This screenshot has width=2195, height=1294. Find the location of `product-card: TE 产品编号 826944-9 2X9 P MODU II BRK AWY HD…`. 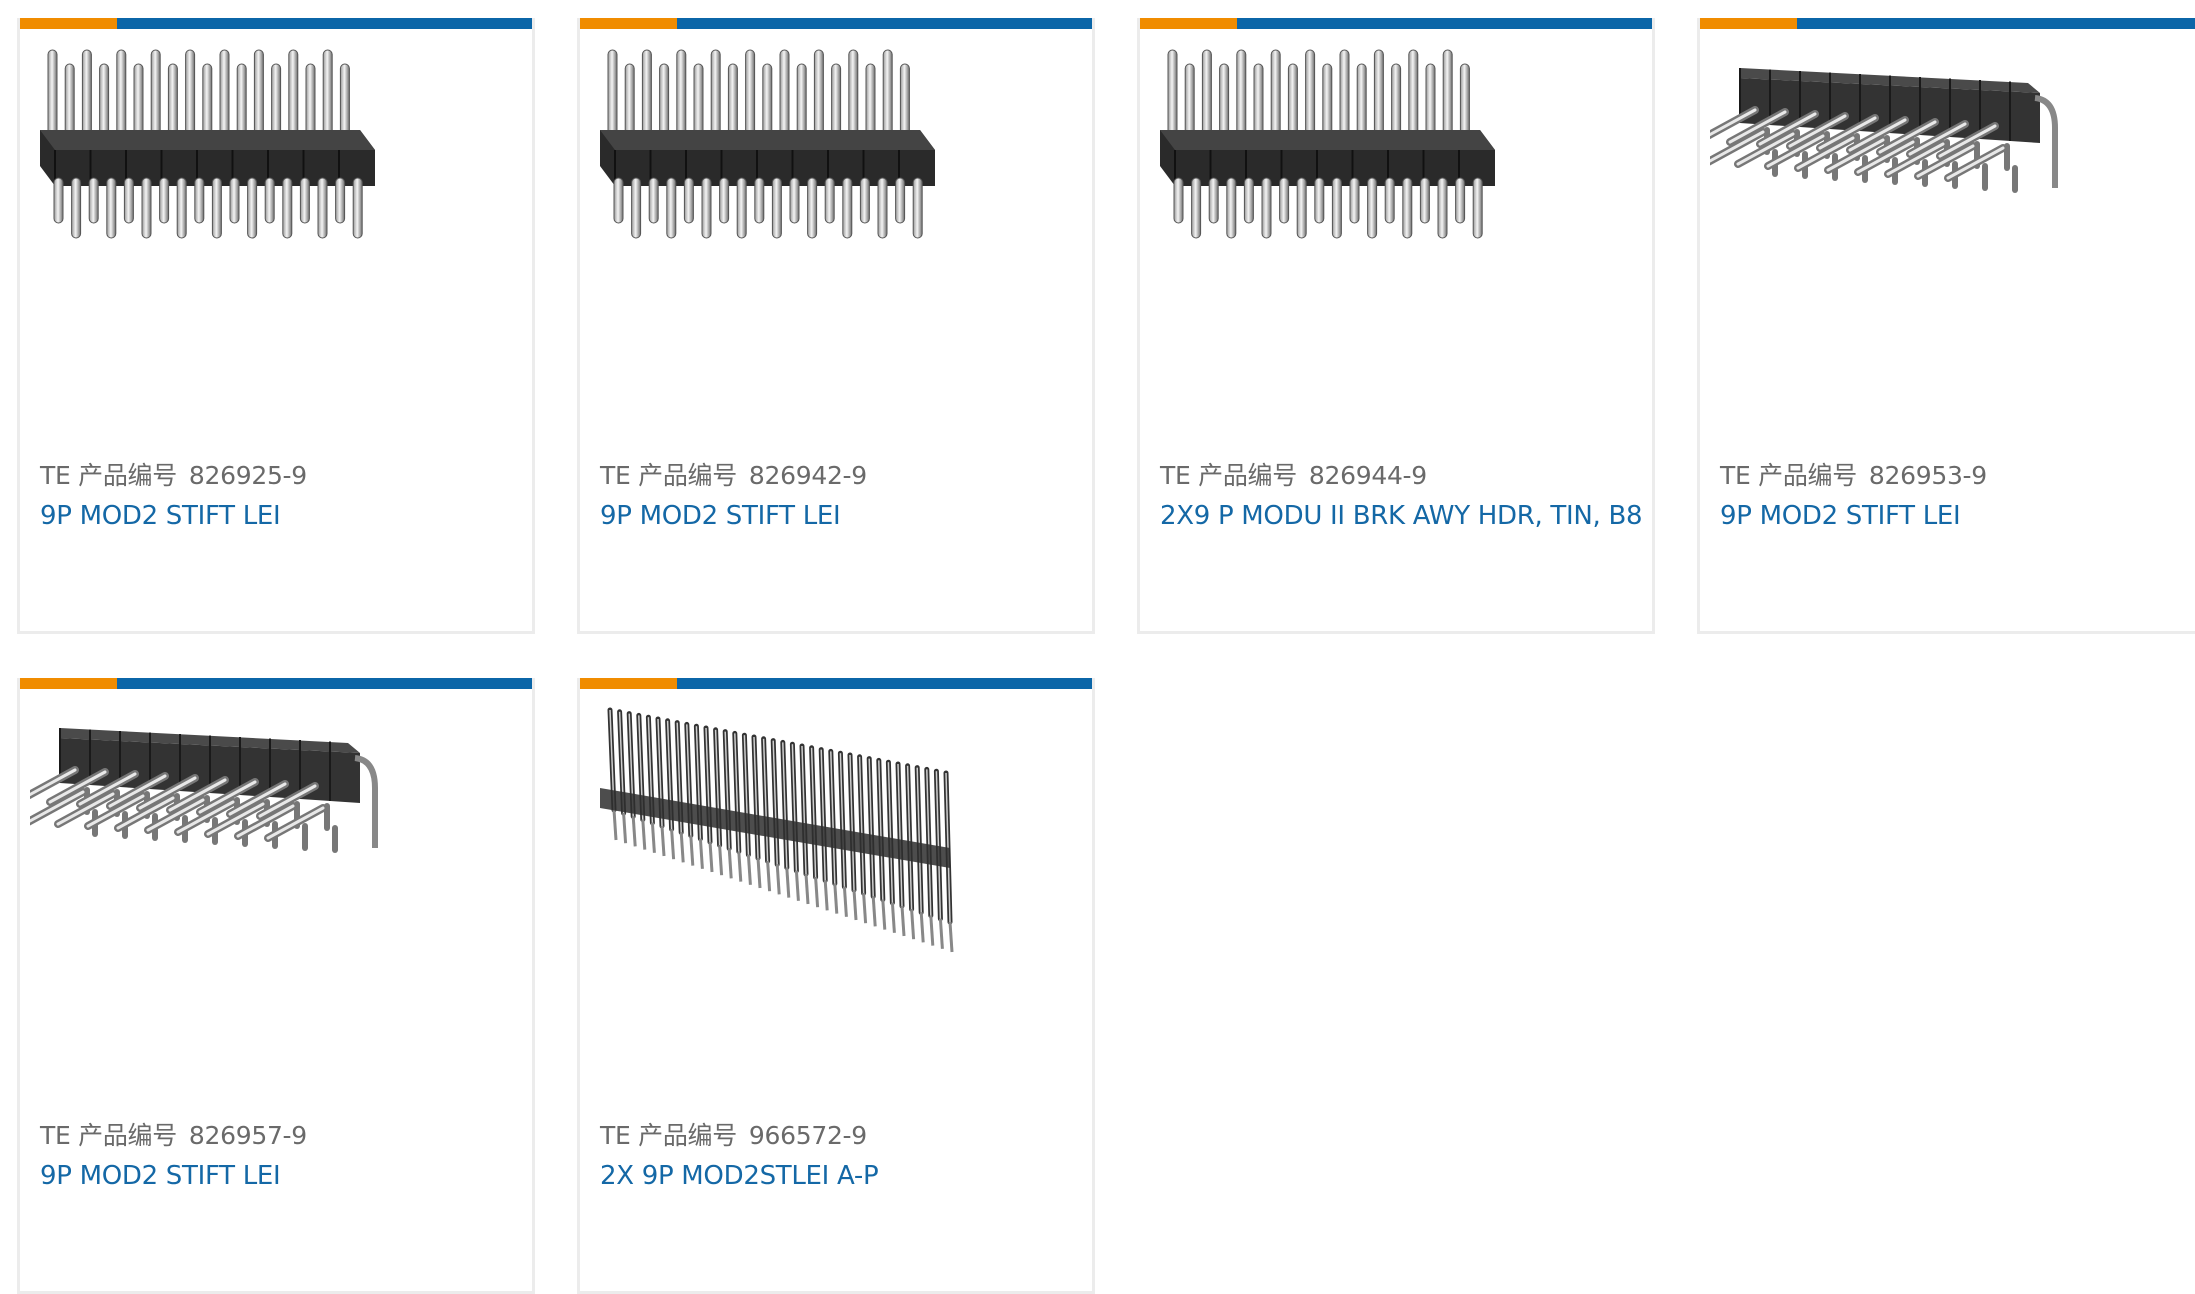

product-card: TE 产品编号 826944-9 2X9 P MODU II BRK AWY HD… is located at coordinates (1396, 326).